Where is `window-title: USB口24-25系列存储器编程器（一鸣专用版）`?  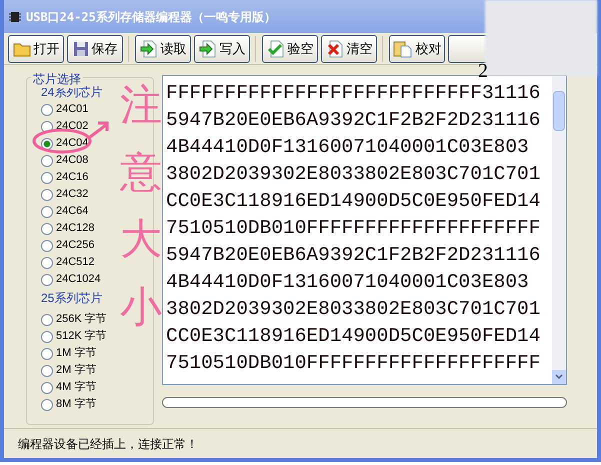
window-title: USB口24-25系列存储器编程器（一鸣专用版） is located at coordinates (151, 17).